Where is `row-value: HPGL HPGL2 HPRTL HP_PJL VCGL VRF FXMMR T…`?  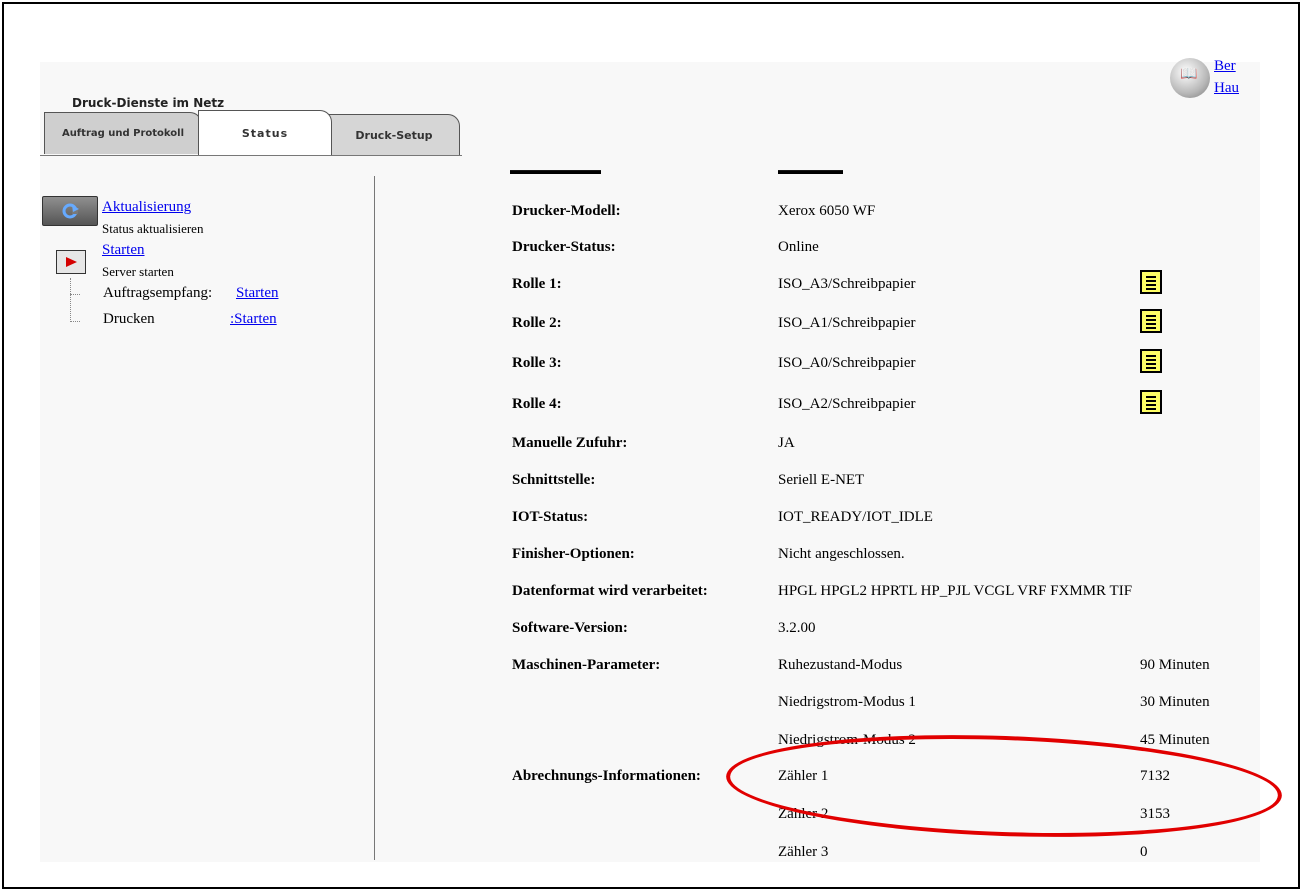 row-value: HPGL HPGL2 HPRTL HP_PJL VCGL VRF FXMMR T… is located at coordinates (955, 591).